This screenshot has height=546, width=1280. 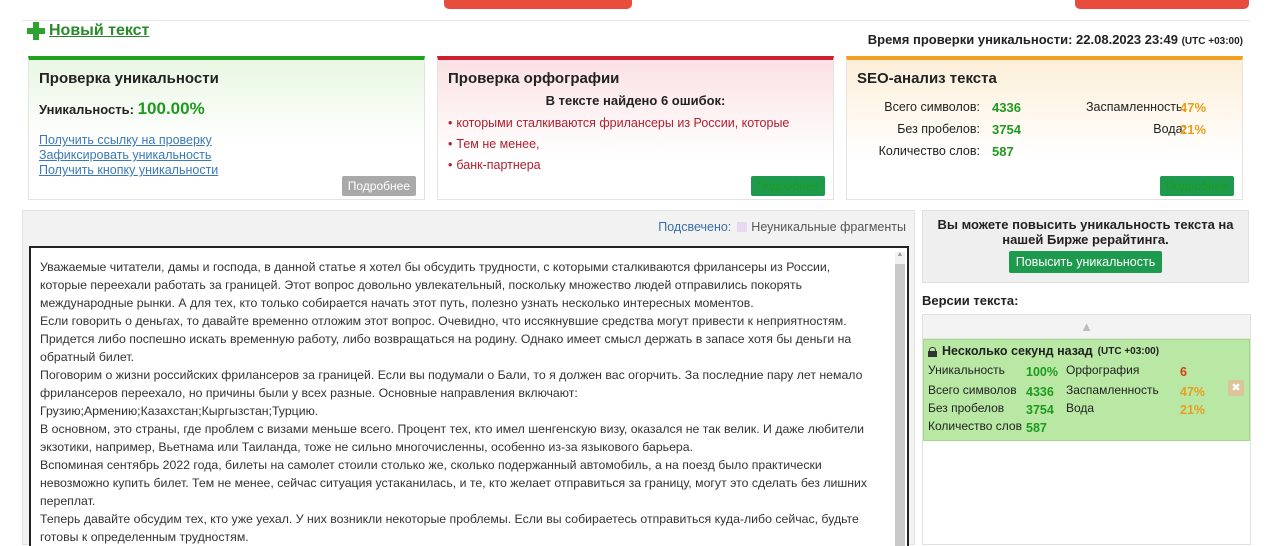 What do you see at coordinates (86, 109) in the screenshot?
I see `uniqueness-label: Уникальность:` at bounding box center [86, 109].